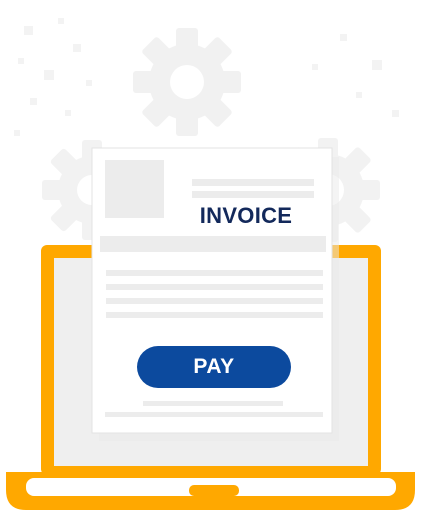 The image size is (421, 529). What do you see at coordinates (214, 367) in the screenshot?
I see `pay-button: PAY` at bounding box center [214, 367].